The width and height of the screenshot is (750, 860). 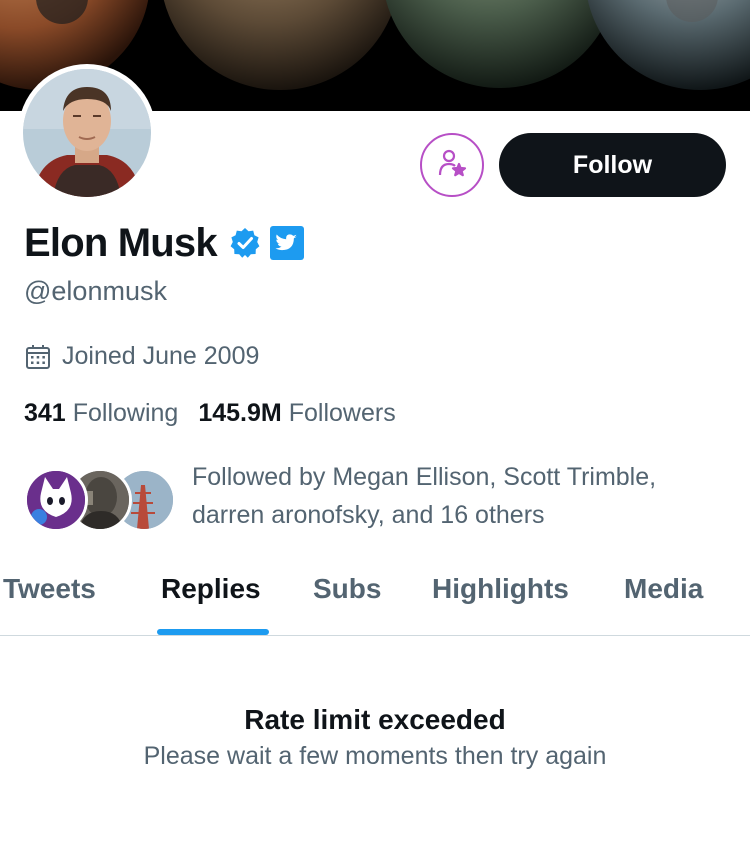 What do you see at coordinates (342, 413) in the screenshot?
I see `followers-label: Followers` at bounding box center [342, 413].